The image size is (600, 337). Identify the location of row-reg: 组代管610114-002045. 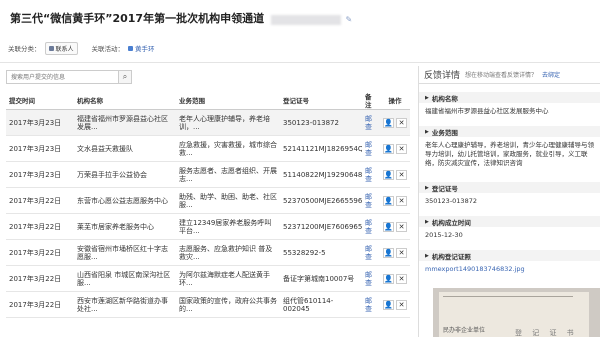
(308, 304).